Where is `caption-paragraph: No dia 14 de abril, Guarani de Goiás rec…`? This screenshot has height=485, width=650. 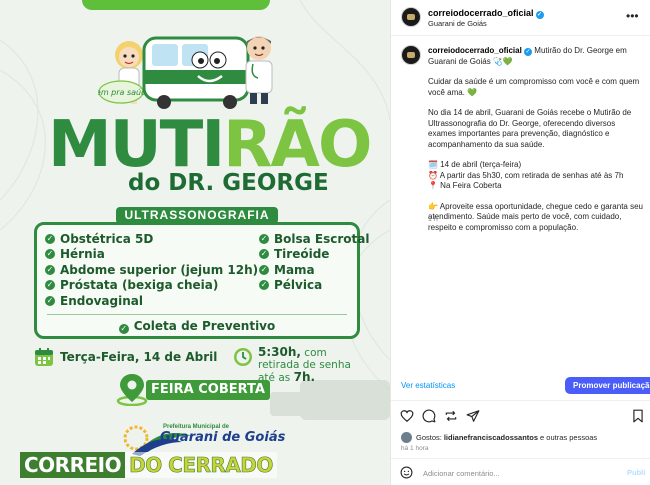
caption-paragraph: No dia 14 de abril, Guarani de Goiás rec… is located at coordinates (530, 128).